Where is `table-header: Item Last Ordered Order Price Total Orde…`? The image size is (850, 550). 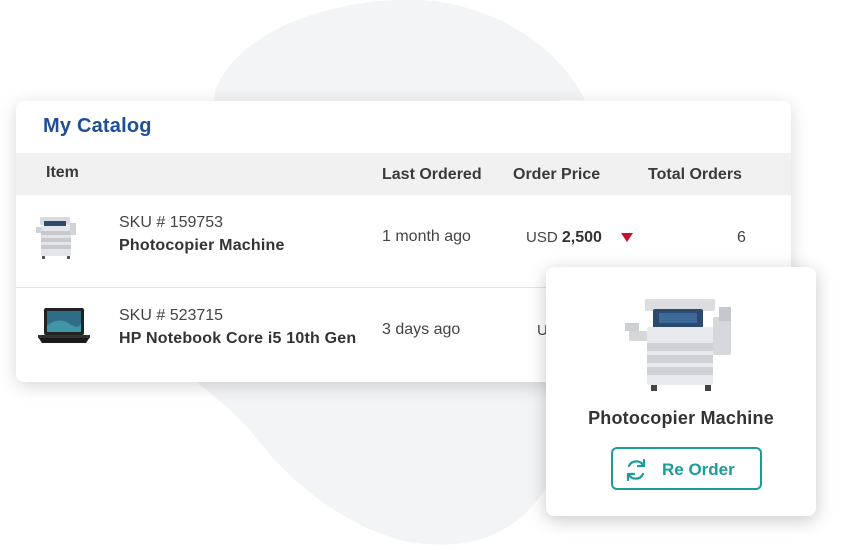
table-header: Item Last Ordered Order Price Total Orde… is located at coordinates (403, 174).